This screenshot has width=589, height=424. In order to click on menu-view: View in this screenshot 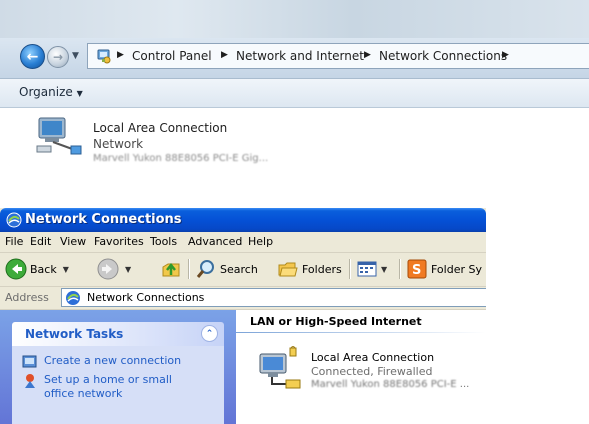, I will do `click(73, 241)`.